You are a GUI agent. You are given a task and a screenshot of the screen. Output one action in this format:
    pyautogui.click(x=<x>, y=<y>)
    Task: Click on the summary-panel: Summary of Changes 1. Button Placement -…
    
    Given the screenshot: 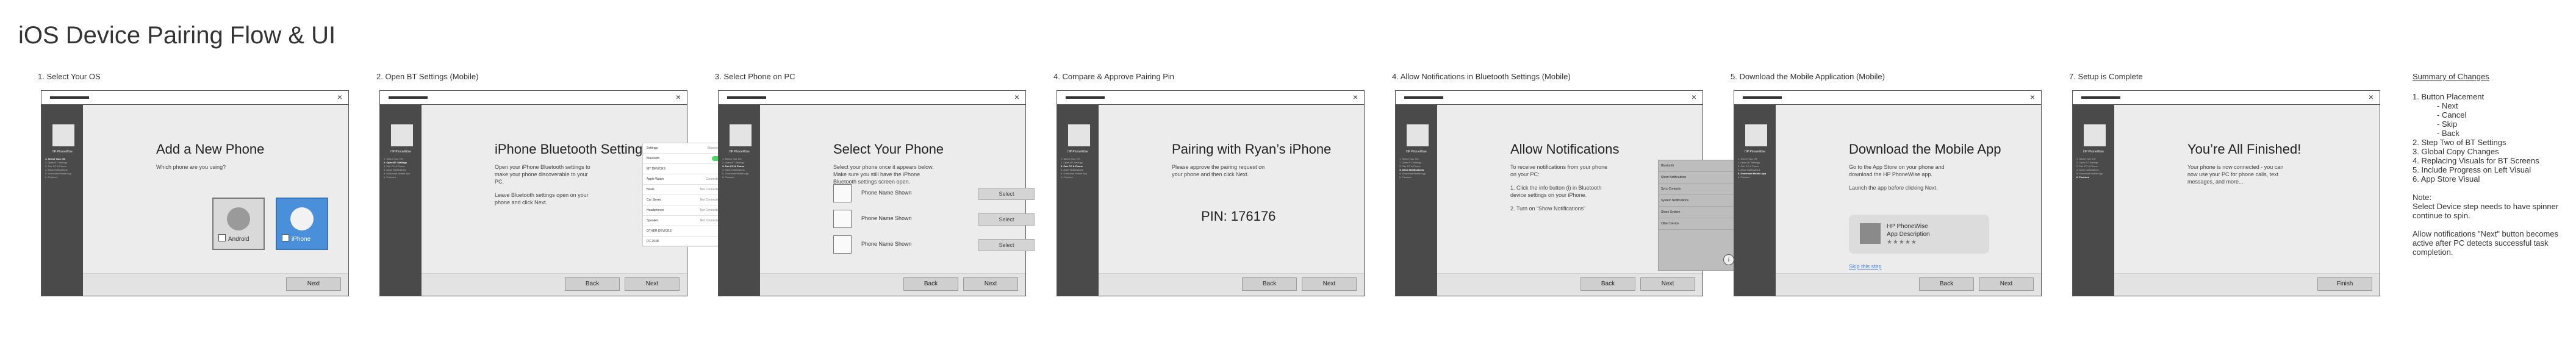 What is the action you would take?
    pyautogui.click(x=2492, y=164)
    